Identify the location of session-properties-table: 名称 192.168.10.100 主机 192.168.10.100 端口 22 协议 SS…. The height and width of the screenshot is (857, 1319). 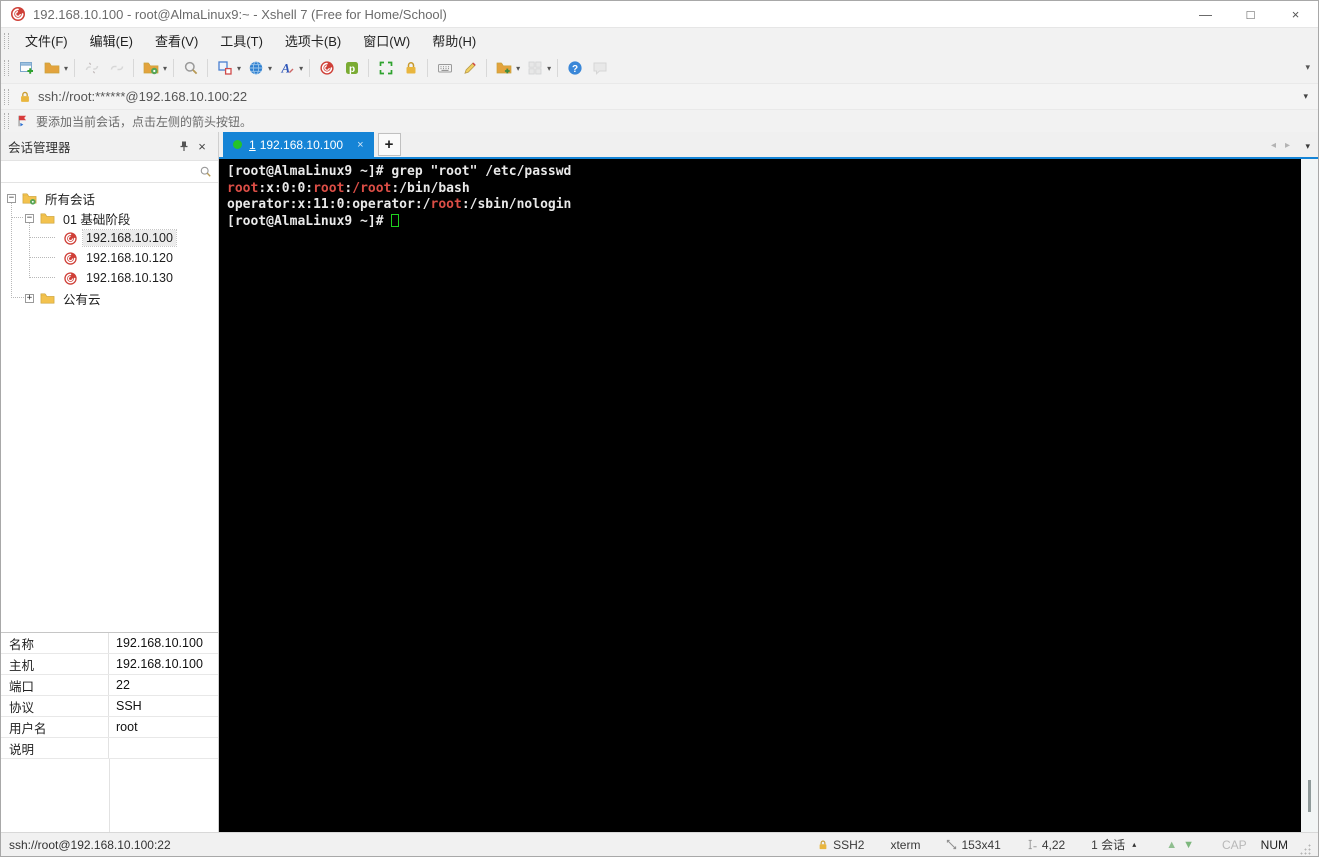
(109, 732).